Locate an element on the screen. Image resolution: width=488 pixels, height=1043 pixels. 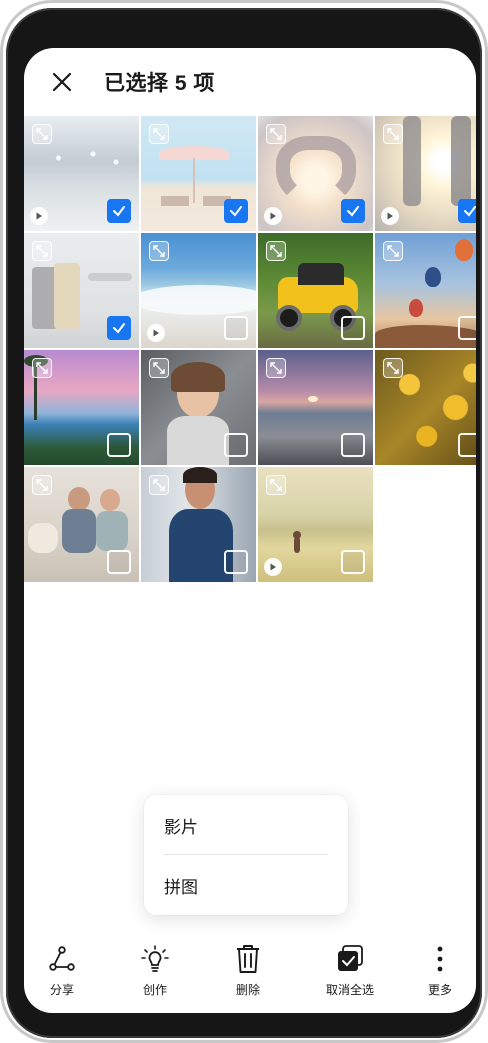
share-button: 分享 is located at coordinates (62, 970).